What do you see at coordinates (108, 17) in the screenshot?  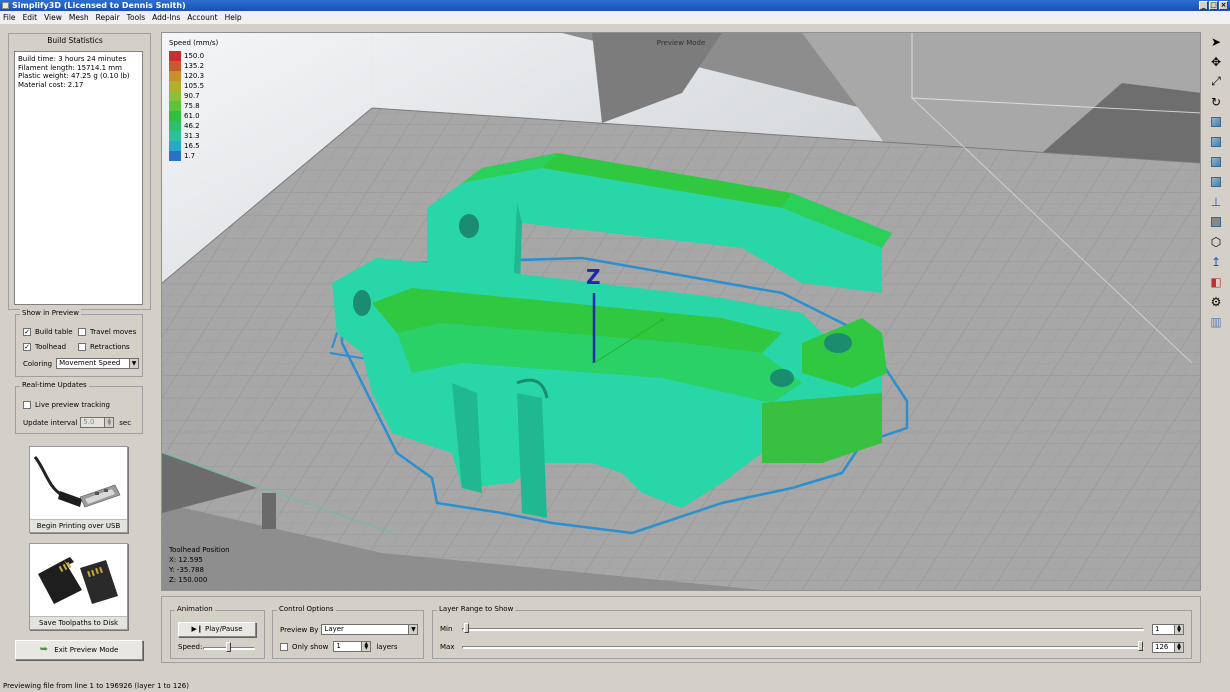 I see `menu-repair: Repair` at bounding box center [108, 17].